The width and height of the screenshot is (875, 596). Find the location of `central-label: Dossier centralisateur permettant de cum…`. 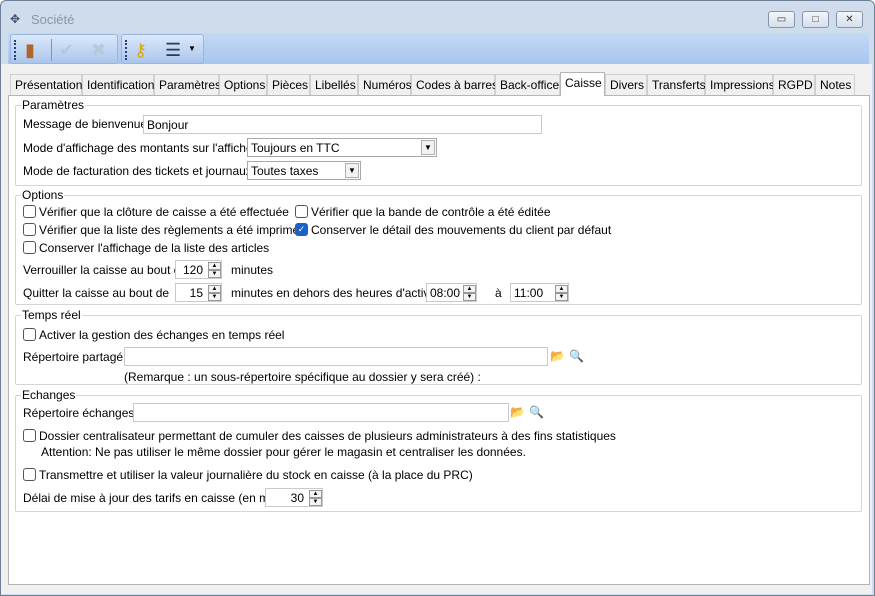

central-label: Dossier centralisateur permettant de cum… is located at coordinates (327, 436).